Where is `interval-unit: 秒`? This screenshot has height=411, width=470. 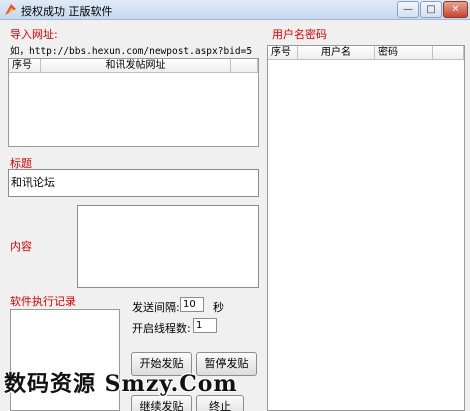 interval-unit: 秒 is located at coordinates (218, 307).